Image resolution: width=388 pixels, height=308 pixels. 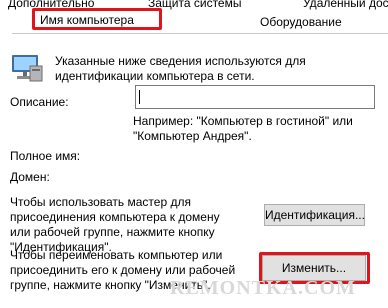 I want to click on domain-label: Домен:, so click(x=30, y=177).